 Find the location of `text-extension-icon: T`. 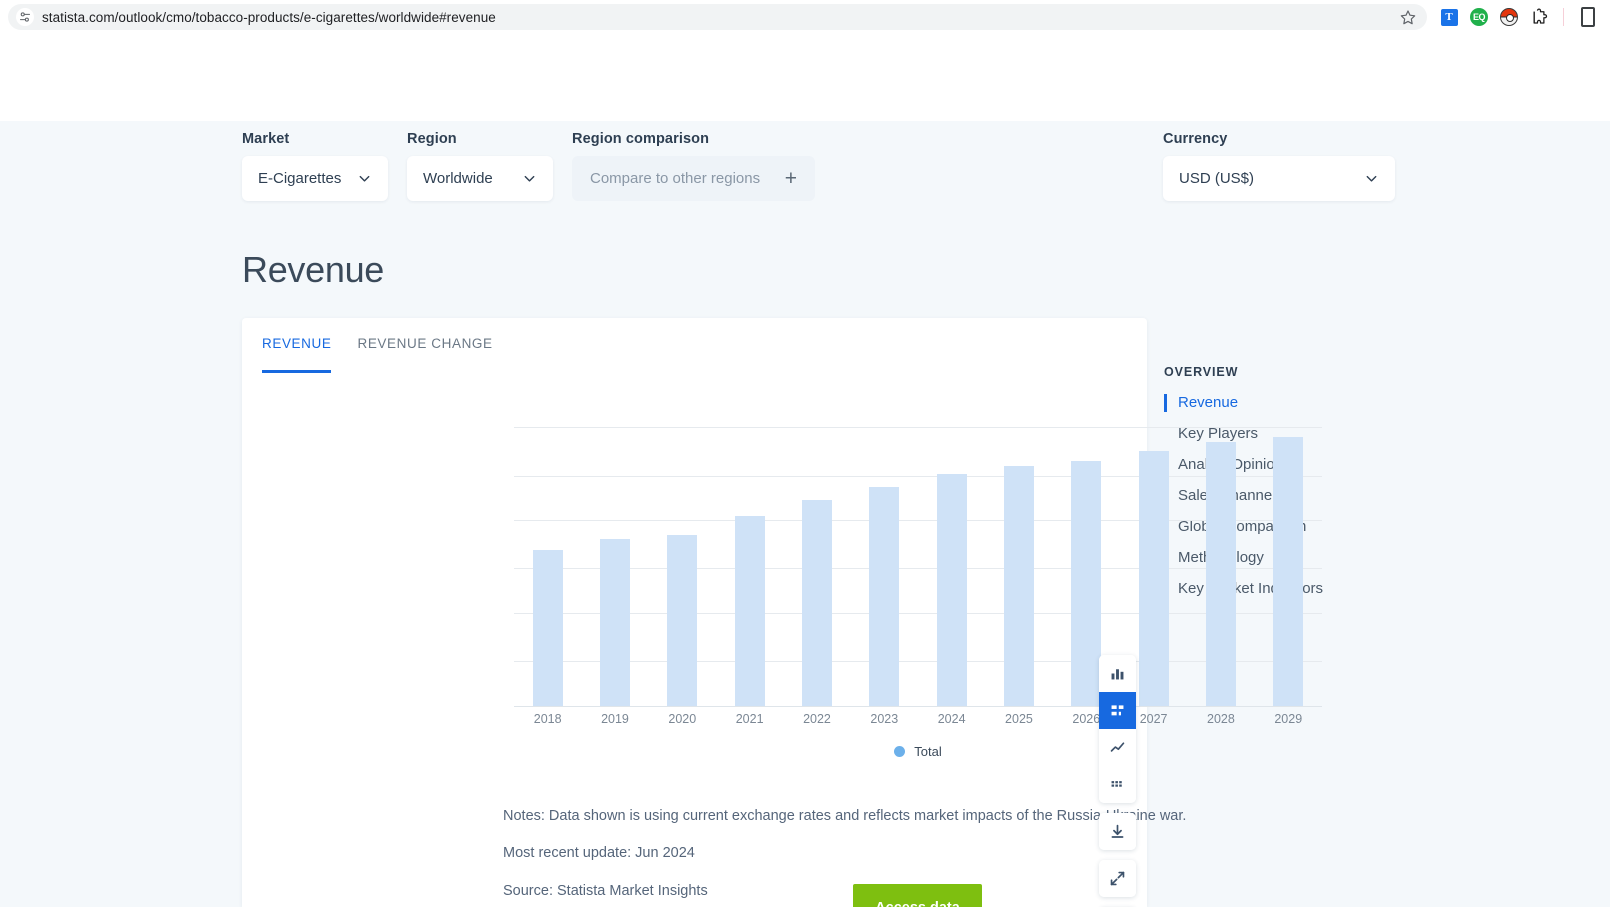

text-extension-icon: T is located at coordinates (1449, 17).